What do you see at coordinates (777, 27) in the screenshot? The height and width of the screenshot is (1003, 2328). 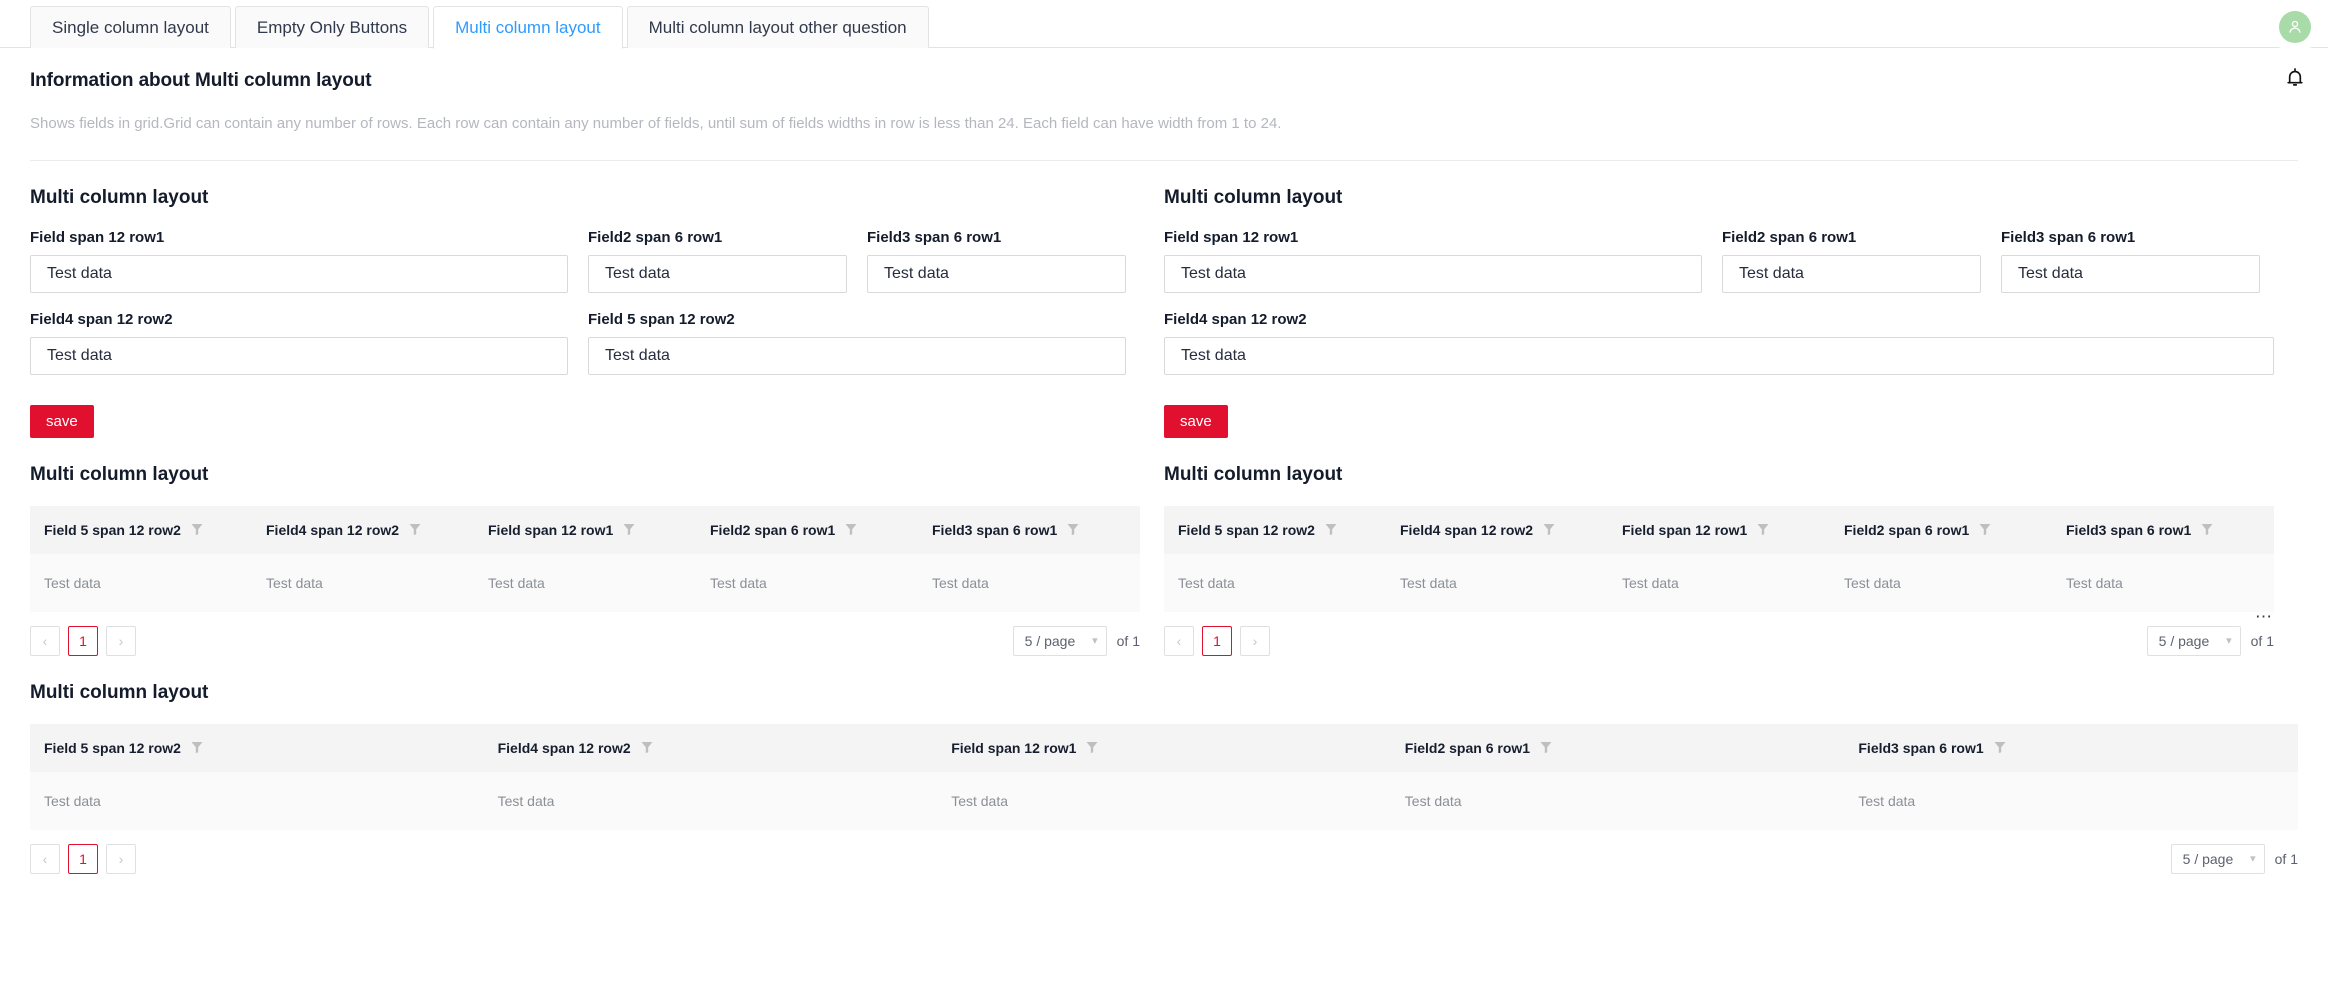 I see `tab-multi-column-layout-other-question: Multi column layout other question` at bounding box center [777, 27].